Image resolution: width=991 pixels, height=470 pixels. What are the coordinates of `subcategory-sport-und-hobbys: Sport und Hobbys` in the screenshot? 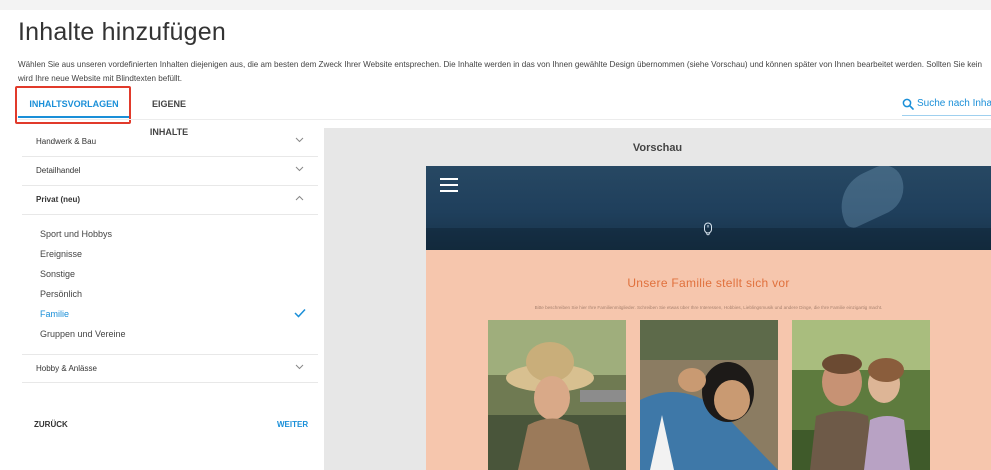 It's located at (76, 234).